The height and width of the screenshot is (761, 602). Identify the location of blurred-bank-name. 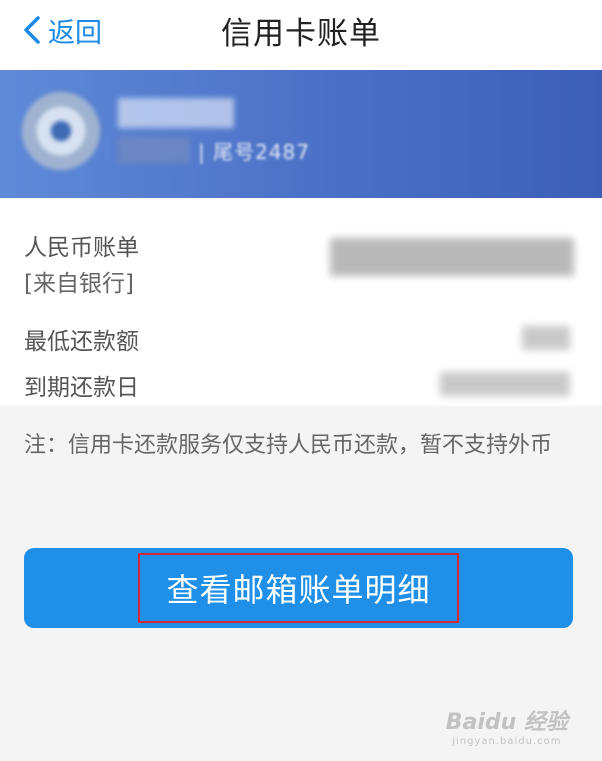
(176, 113).